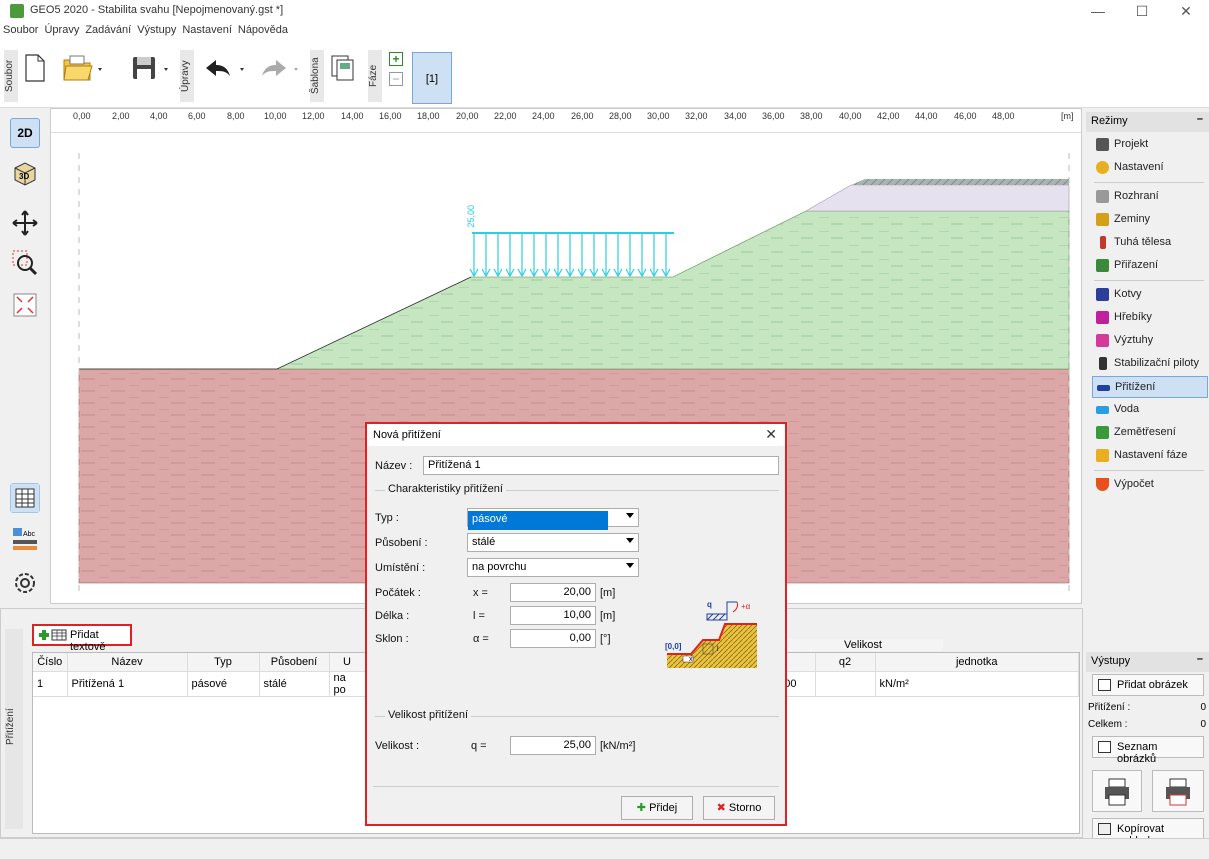 The height and width of the screenshot is (859, 1209). I want to click on settings-icon, so click(25, 583).